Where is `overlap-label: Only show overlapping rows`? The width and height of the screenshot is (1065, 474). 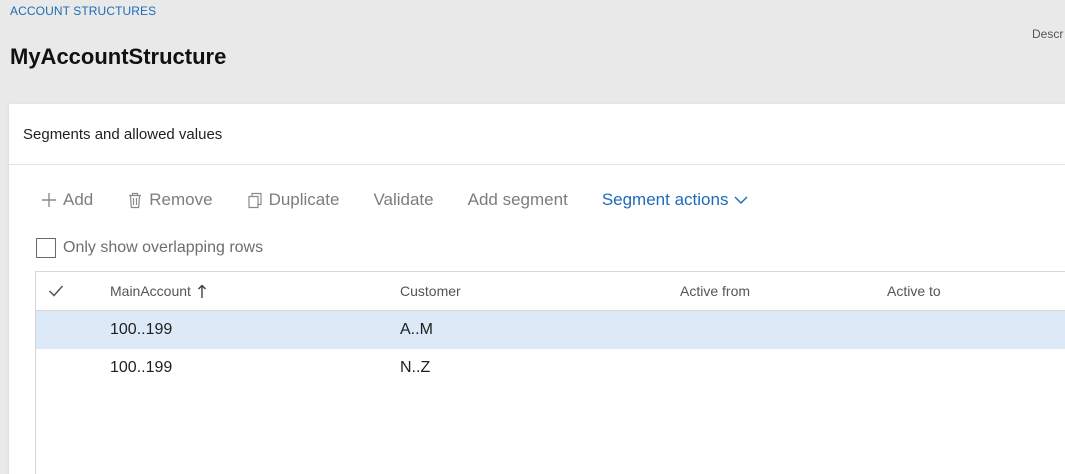 overlap-label: Only show overlapping rows is located at coordinates (163, 248).